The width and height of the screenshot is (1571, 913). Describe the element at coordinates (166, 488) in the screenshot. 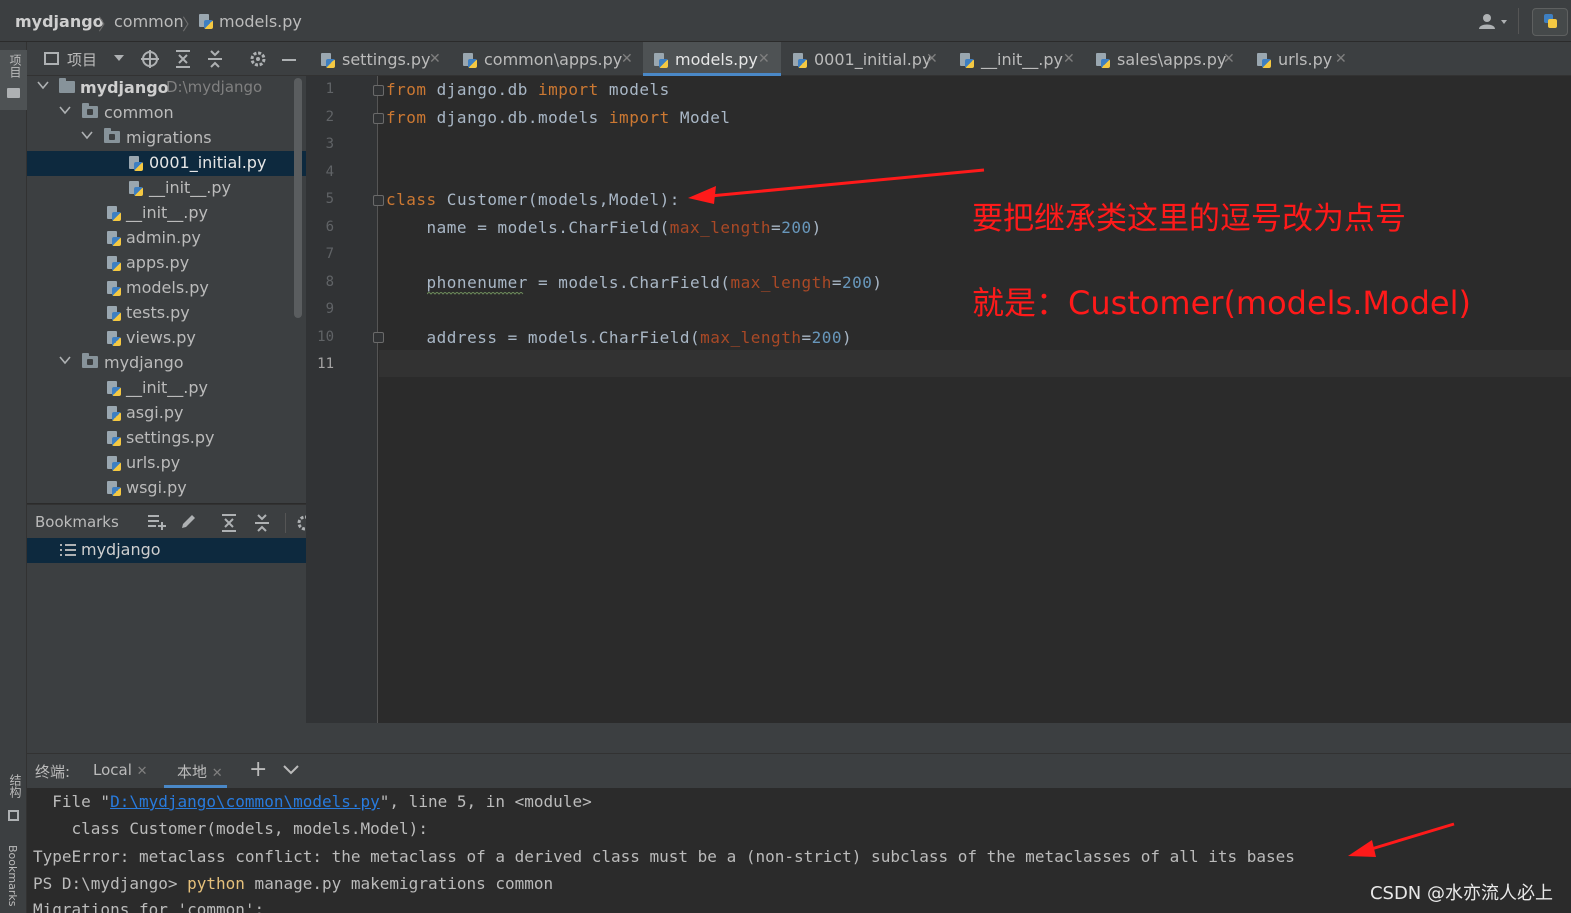

I see `tree-item: wsgi.py` at that location.